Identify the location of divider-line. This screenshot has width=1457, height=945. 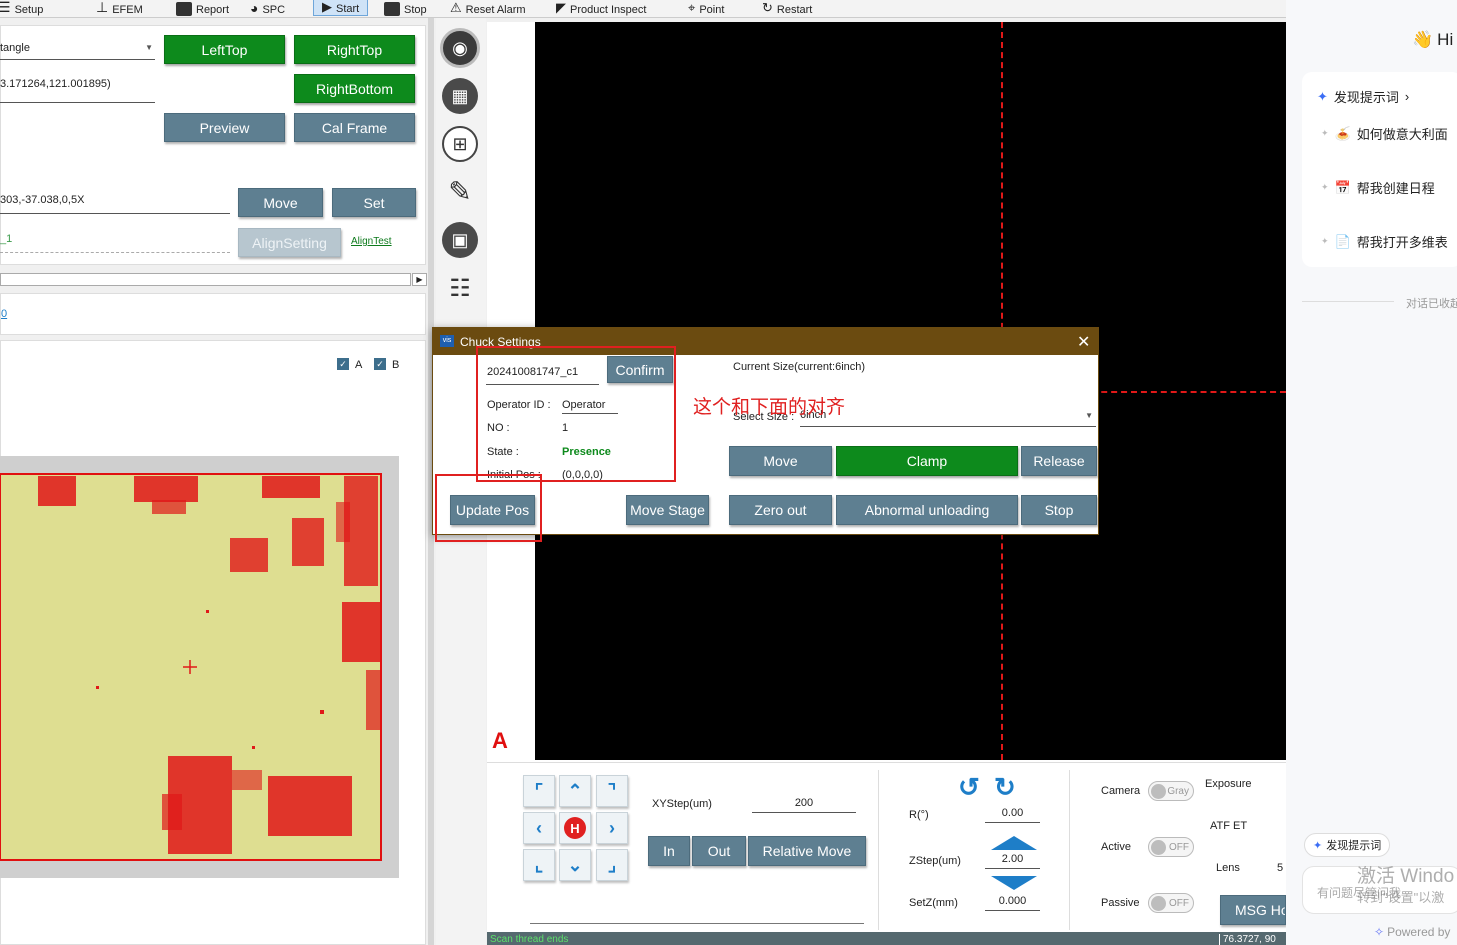
(1348, 301).